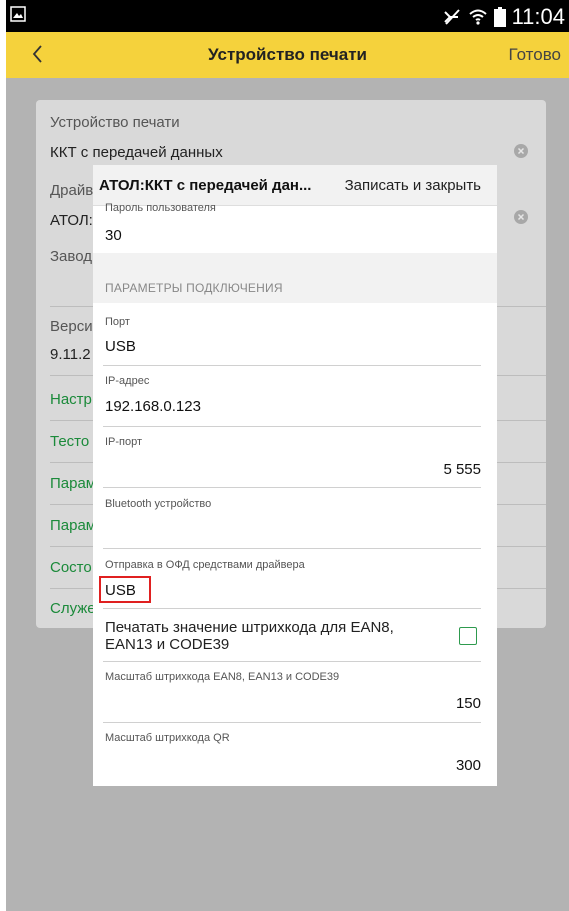  Describe the element at coordinates (538, 16) in the screenshot. I see `status-time: 11:04` at that location.